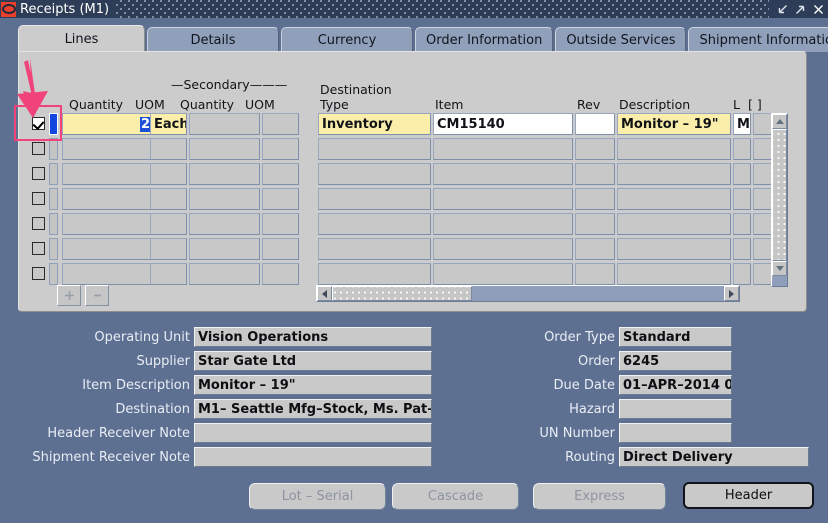 This screenshot has height=523, width=828. What do you see at coordinates (313, 457) in the screenshot?
I see `field-shipment-receiver-note` at bounding box center [313, 457].